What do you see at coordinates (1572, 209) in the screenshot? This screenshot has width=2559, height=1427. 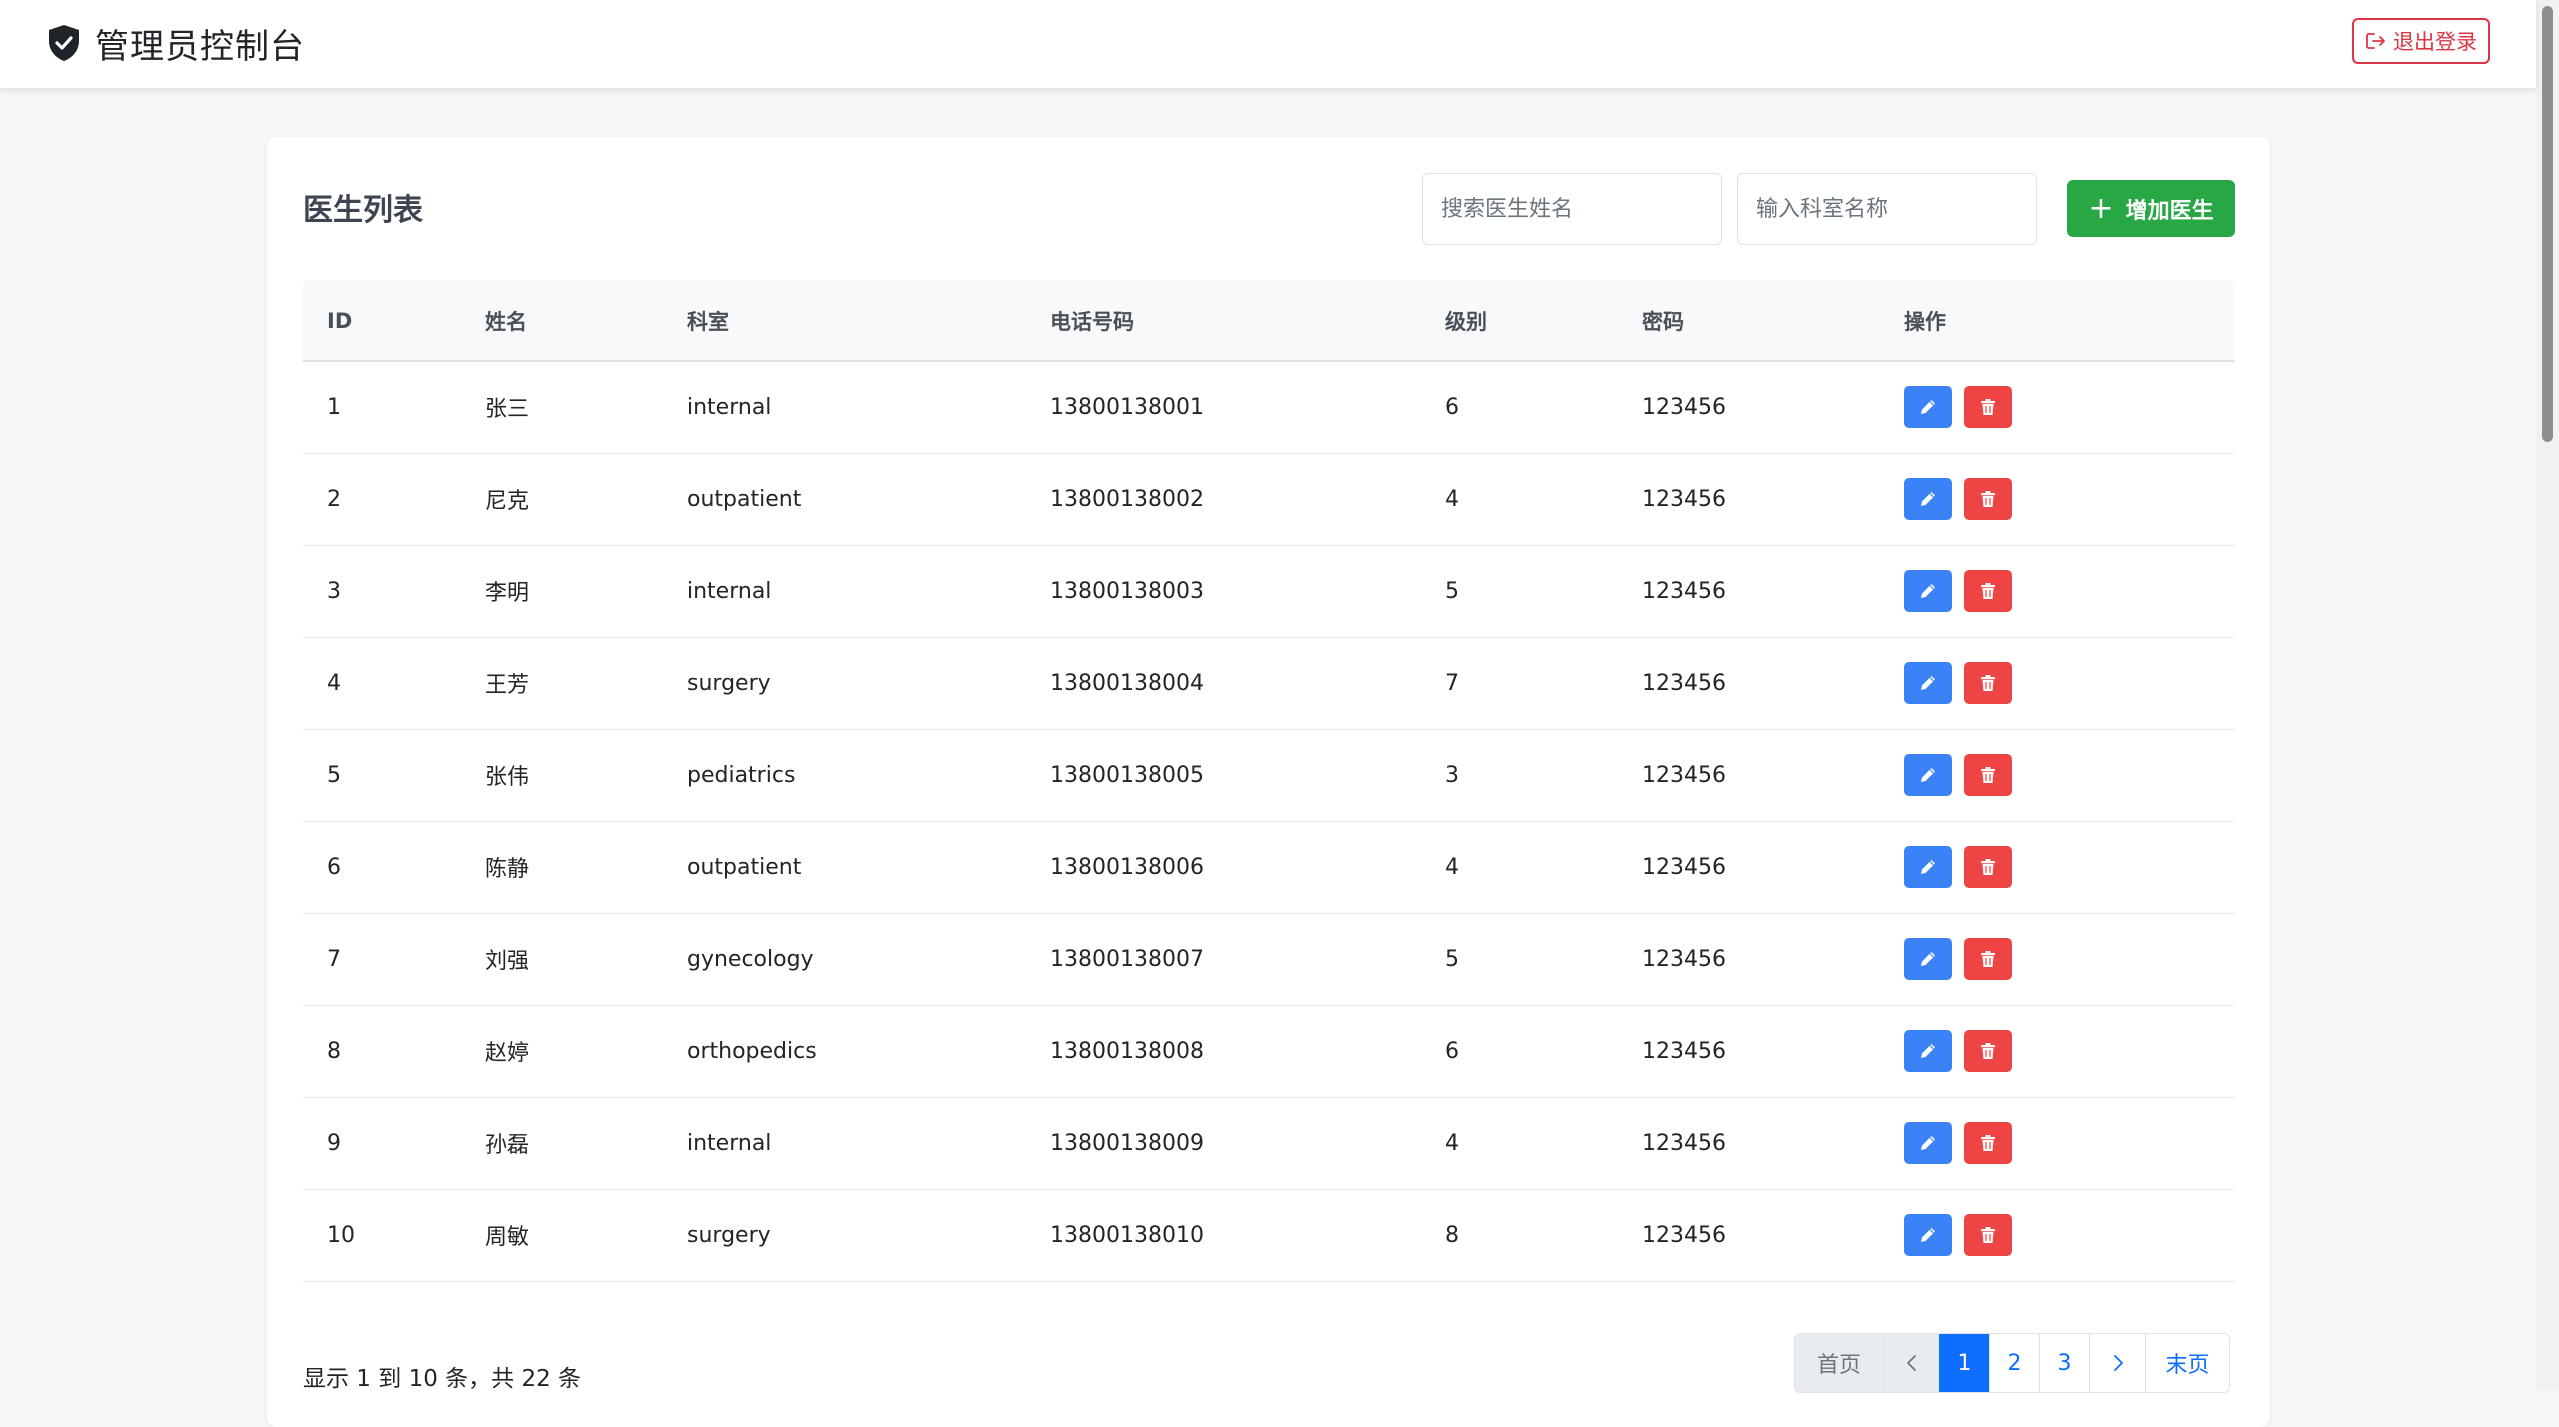 I see `search-doctor-name-input` at bounding box center [1572, 209].